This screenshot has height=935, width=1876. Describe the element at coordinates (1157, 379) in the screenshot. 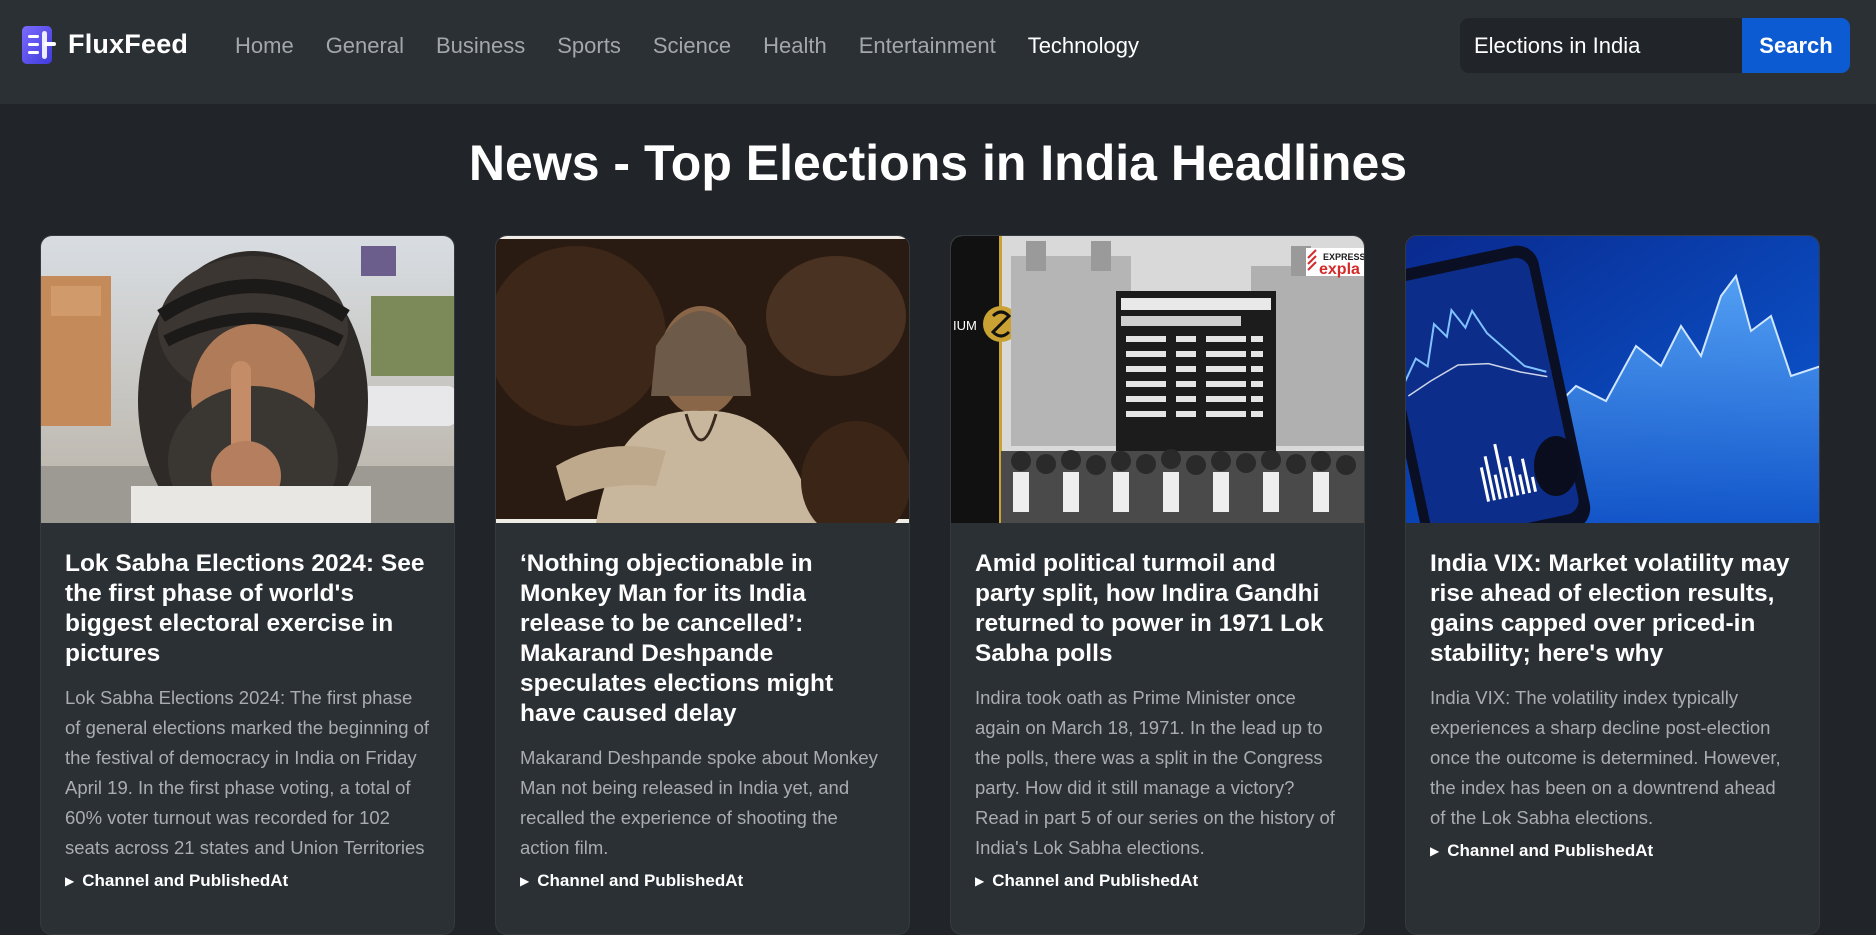

I see `historic-election-results-board-photo: IUM EXPRESS expla` at that location.